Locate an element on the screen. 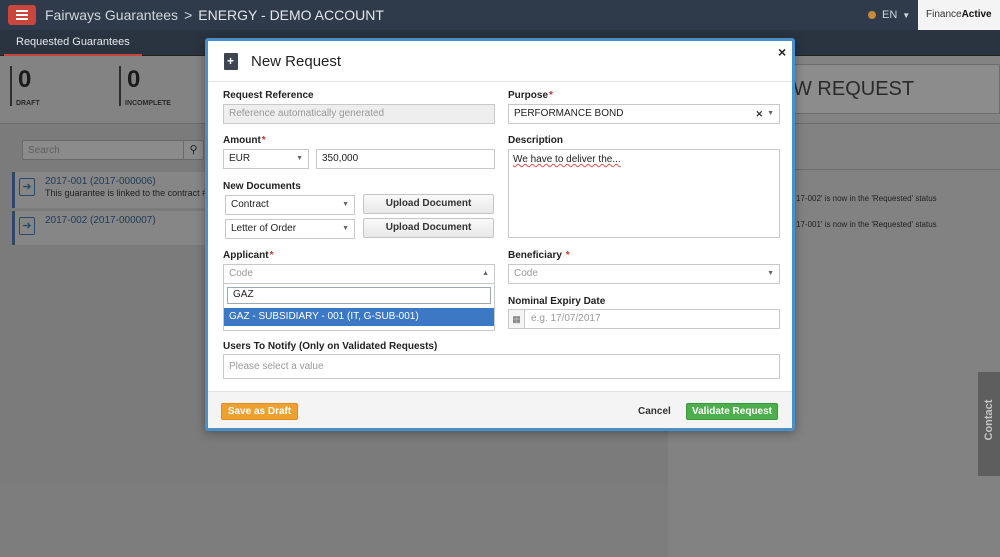 Image resolution: width=1000 pixels, height=557 pixels. amount-label-text: Amount is located at coordinates (242, 140).